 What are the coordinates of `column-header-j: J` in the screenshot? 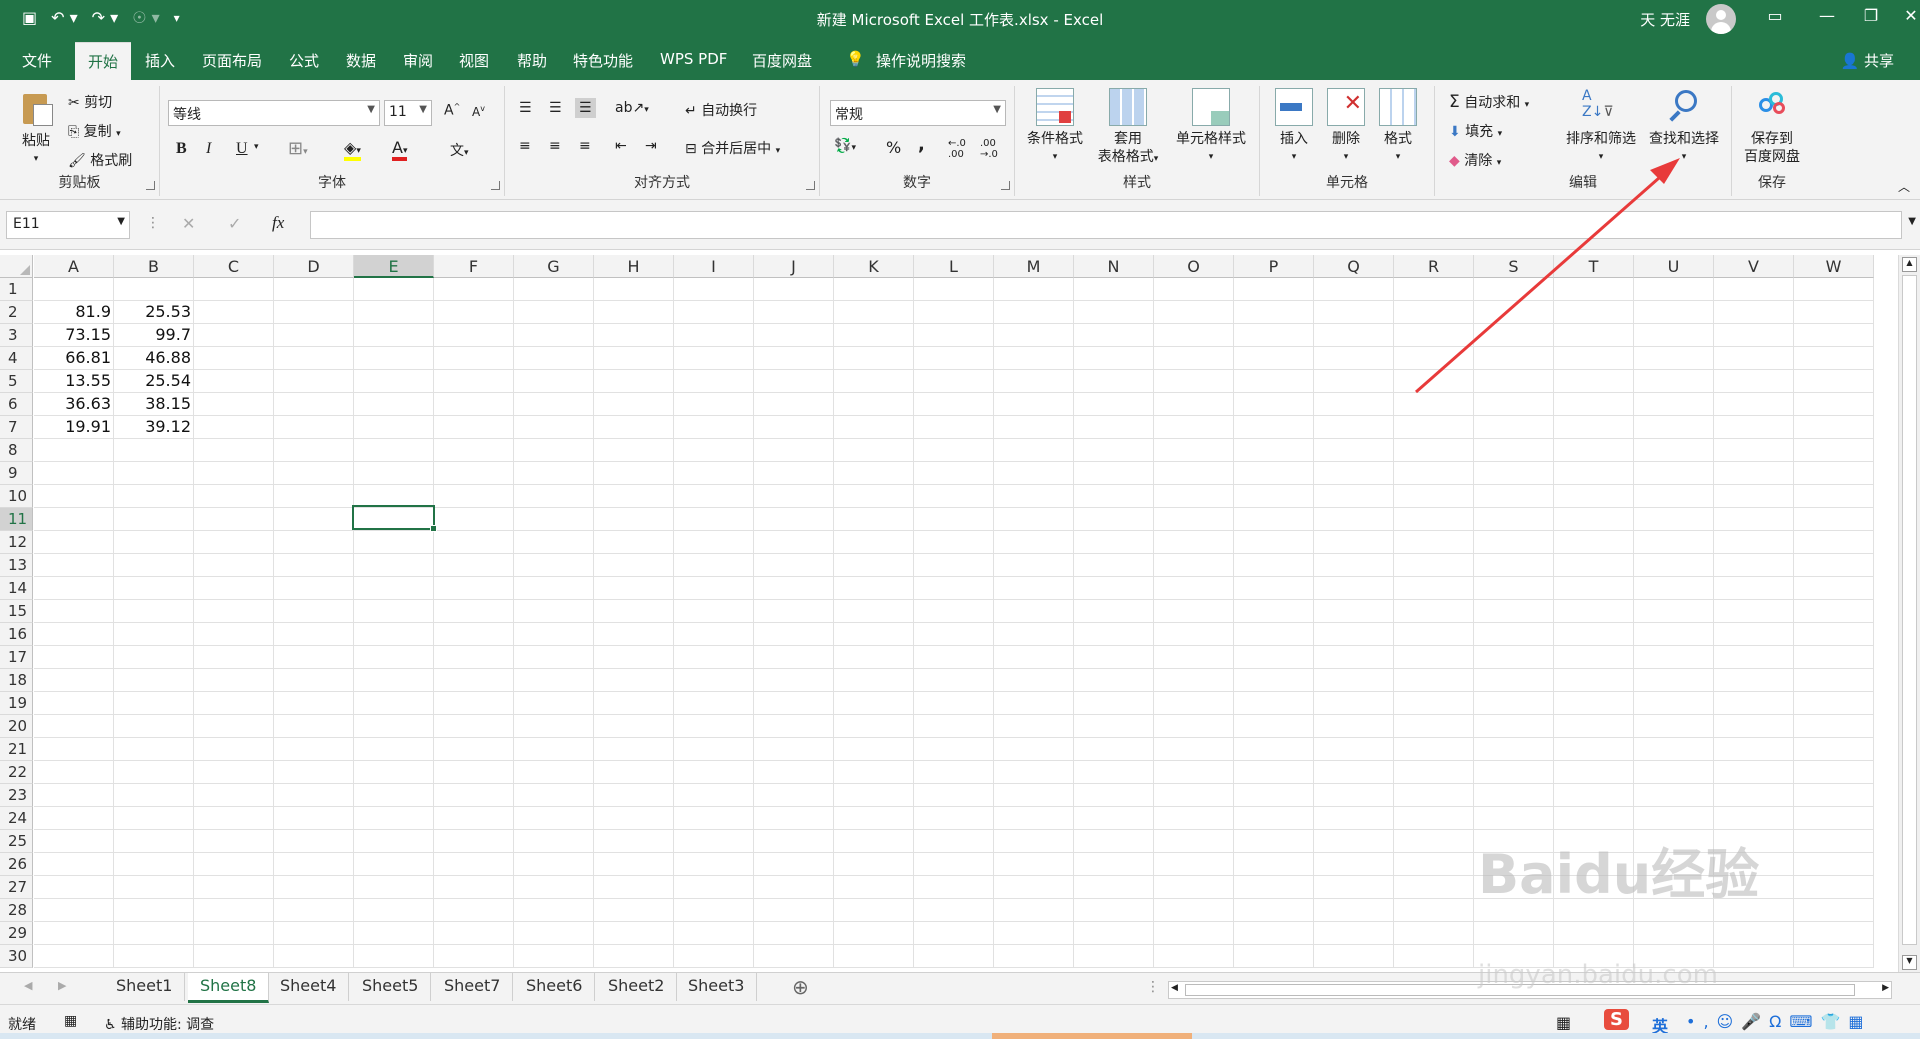 It's located at (794, 266).